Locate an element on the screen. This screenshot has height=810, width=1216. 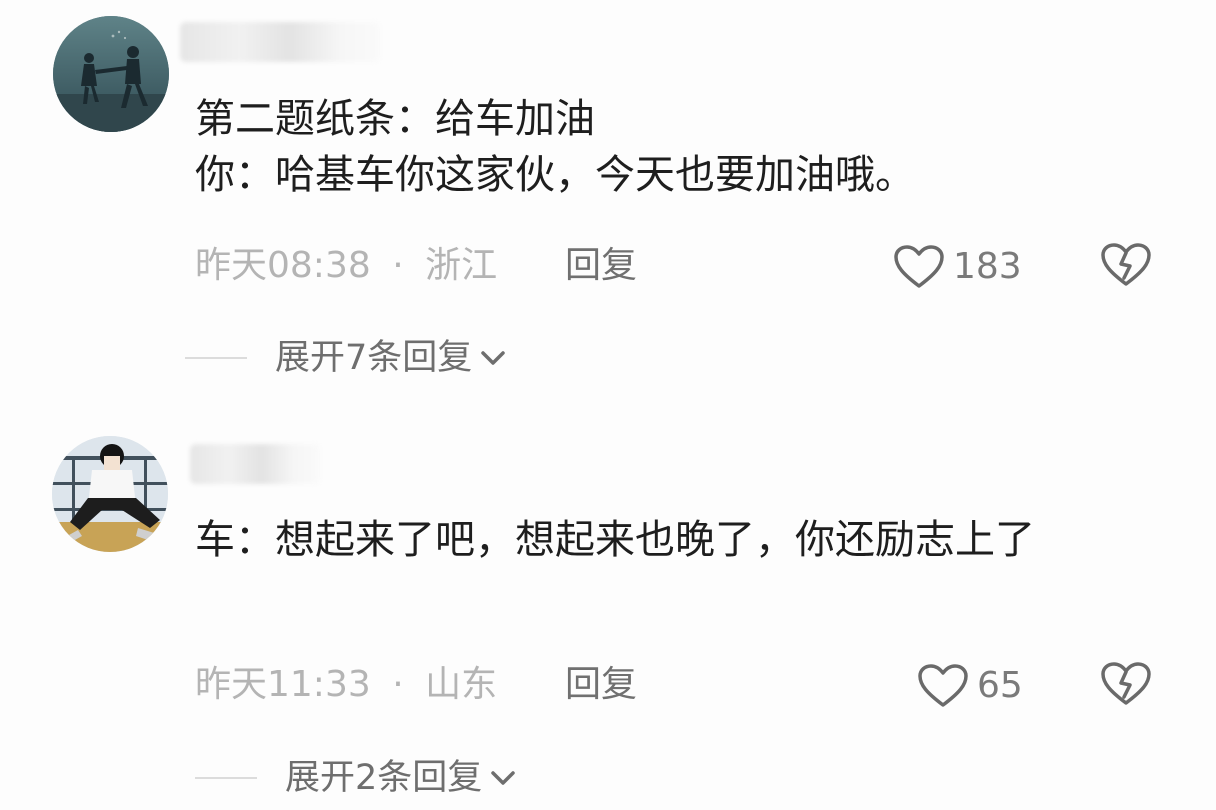
expand-replies-label: 展开2条回复 is located at coordinates (384, 778).